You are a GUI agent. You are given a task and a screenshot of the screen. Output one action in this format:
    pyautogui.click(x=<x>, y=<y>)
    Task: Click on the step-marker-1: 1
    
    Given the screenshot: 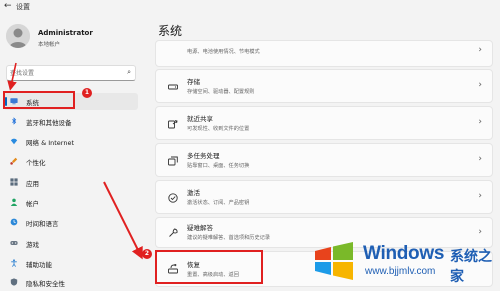 What is the action you would take?
    pyautogui.click(x=87, y=93)
    